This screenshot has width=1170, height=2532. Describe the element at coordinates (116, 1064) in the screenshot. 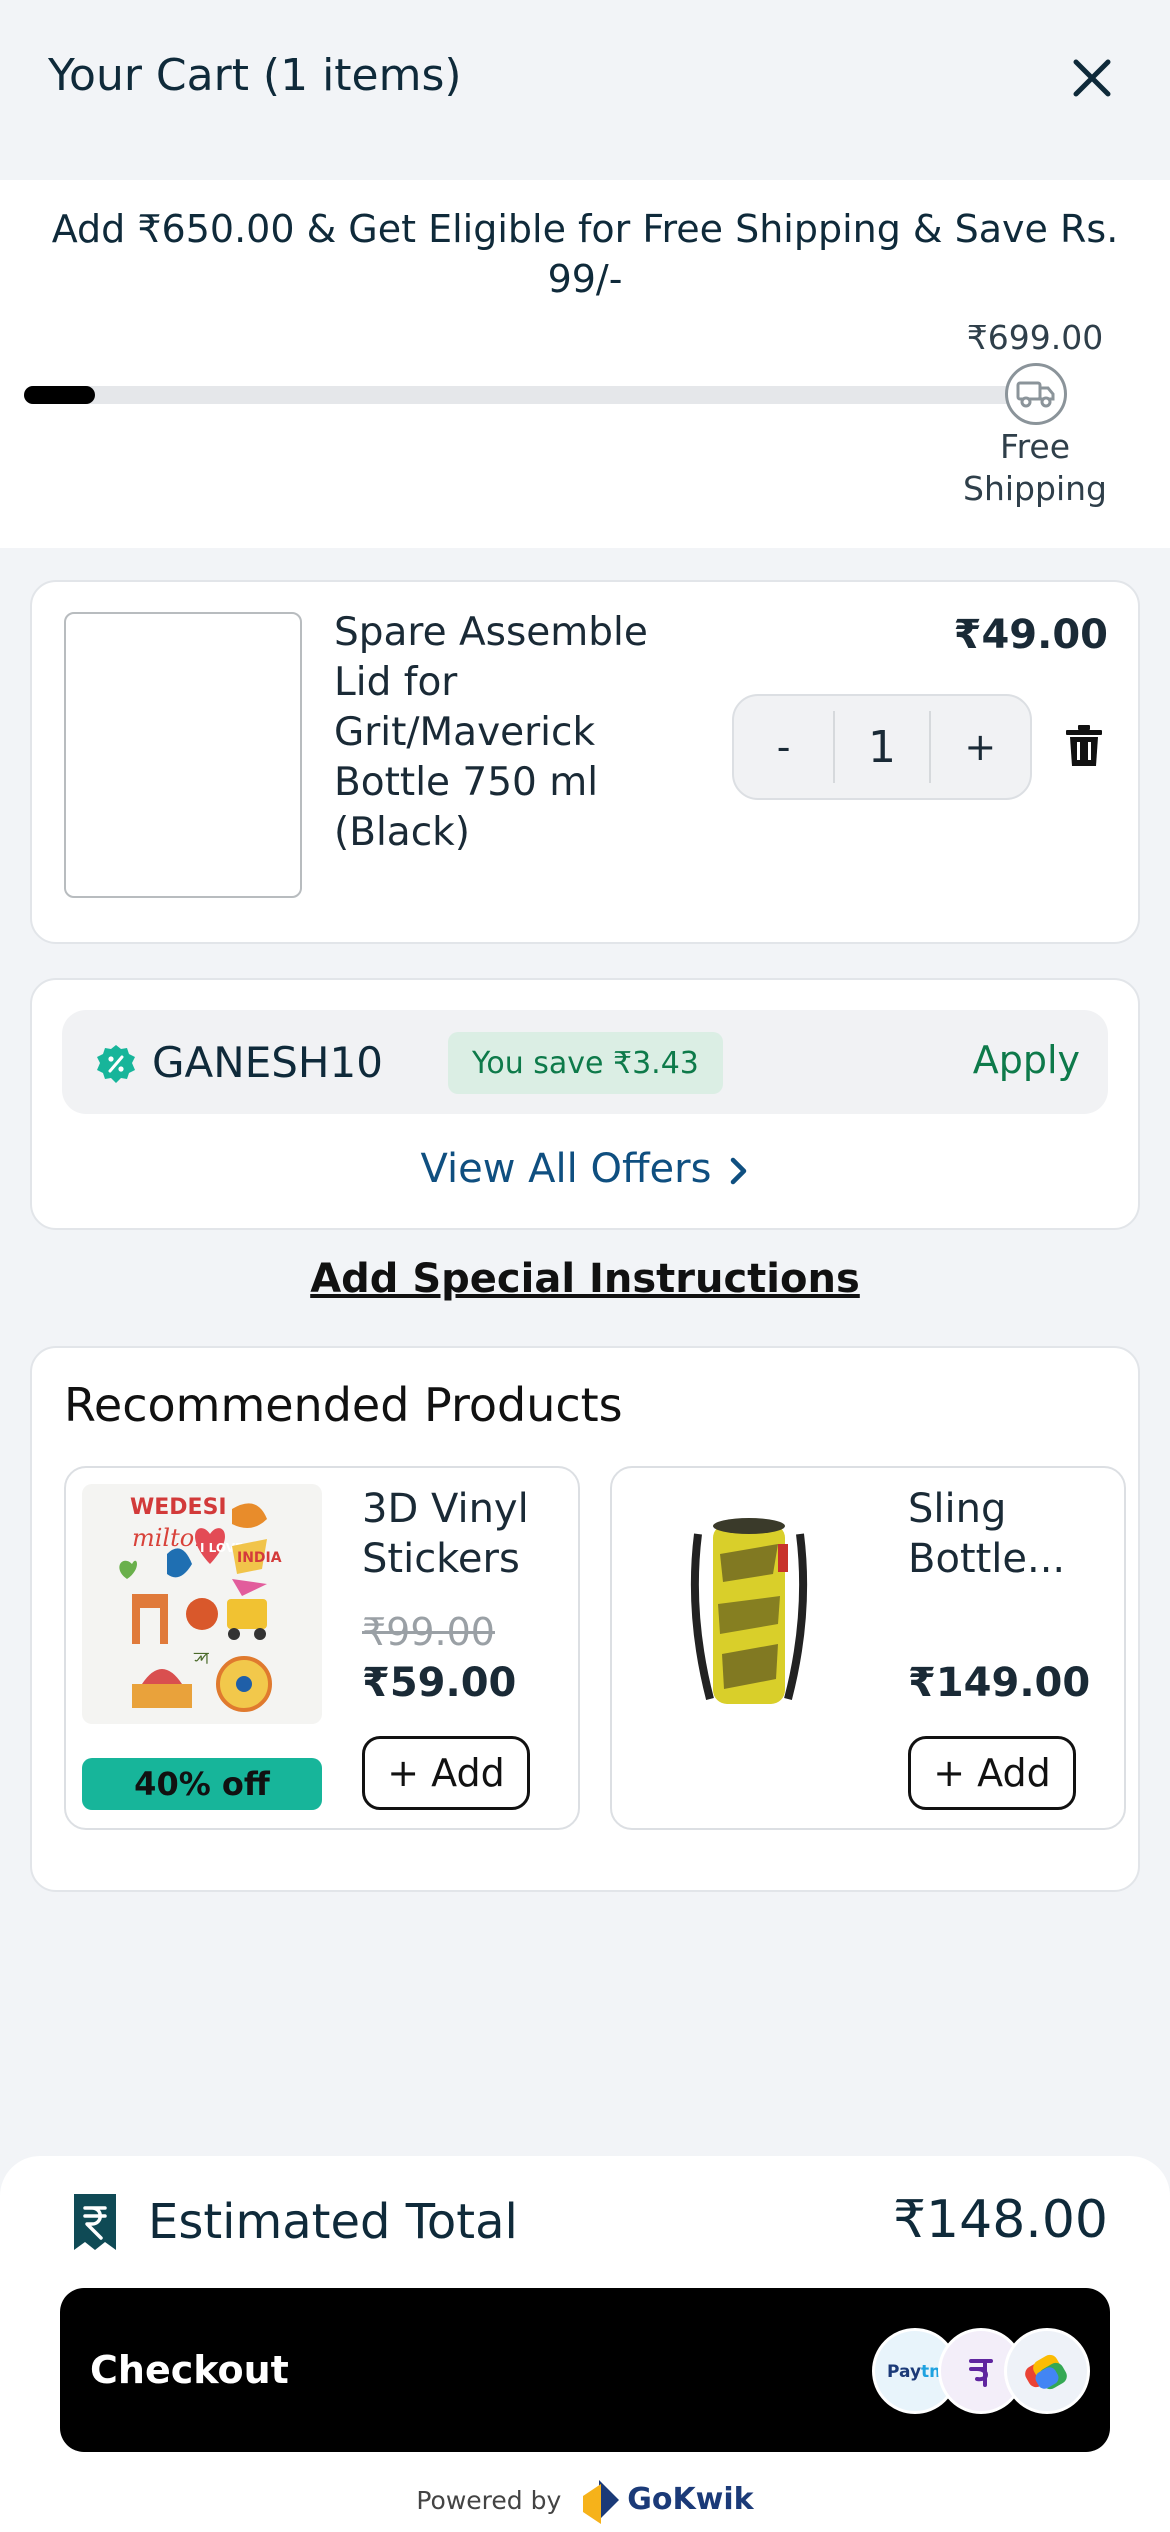

I see `discount-badge-icon` at that location.